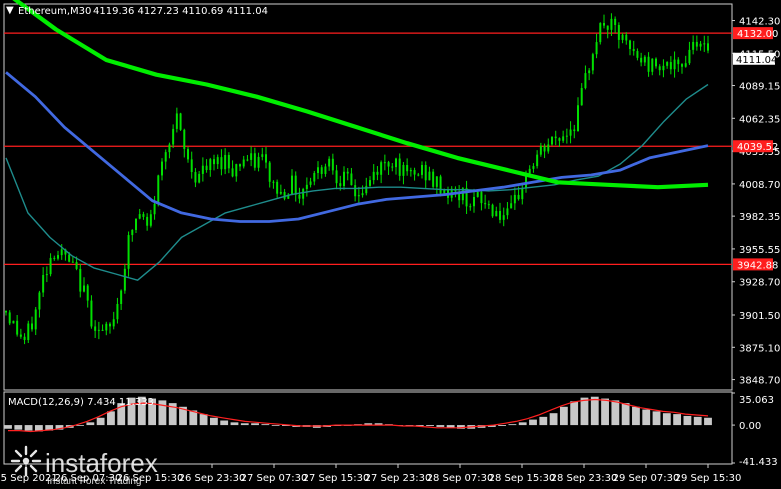 Image resolution: width=781 pixels, height=489 pixels. What do you see at coordinates (10, 10) in the screenshot?
I see `dropdown-arrow-icon: ▼` at bounding box center [10, 10].